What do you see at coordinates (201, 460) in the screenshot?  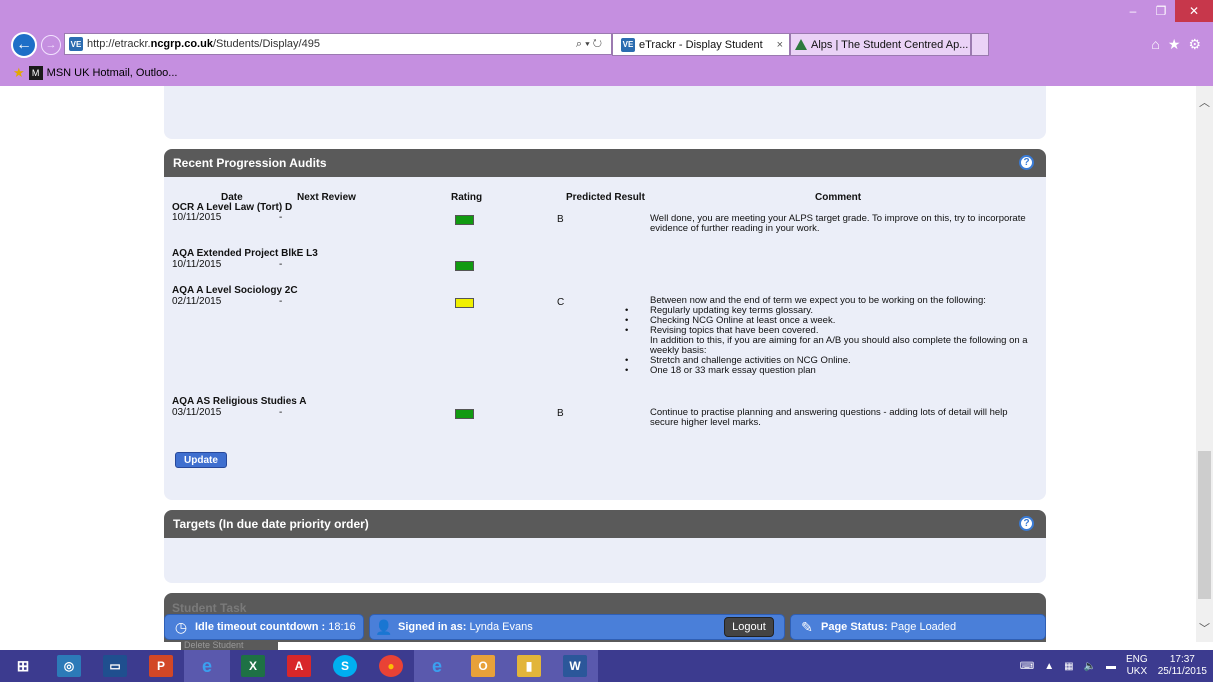 I see `update-button: Update` at bounding box center [201, 460].